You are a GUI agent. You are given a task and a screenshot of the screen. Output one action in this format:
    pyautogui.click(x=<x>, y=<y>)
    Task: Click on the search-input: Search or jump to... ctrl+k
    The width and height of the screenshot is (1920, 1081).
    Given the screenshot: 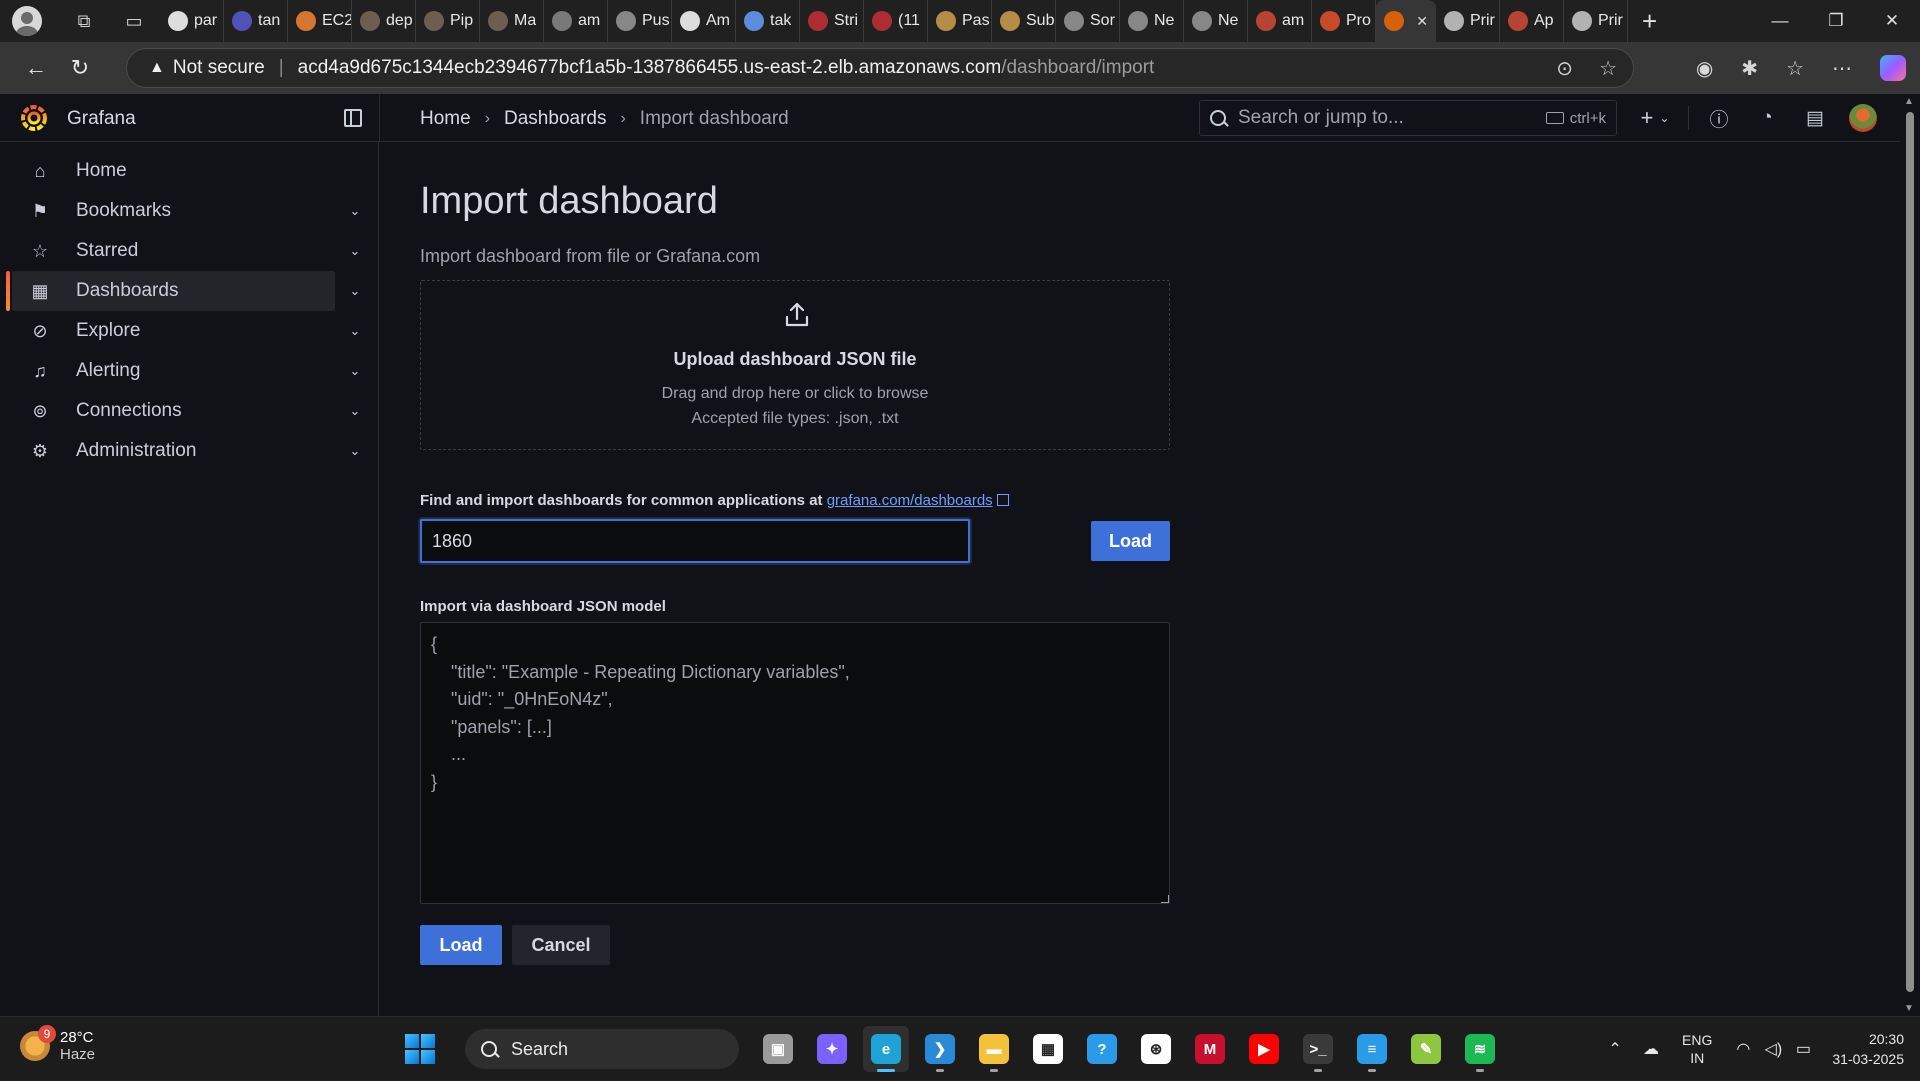 What is the action you would take?
    pyautogui.click(x=1408, y=118)
    